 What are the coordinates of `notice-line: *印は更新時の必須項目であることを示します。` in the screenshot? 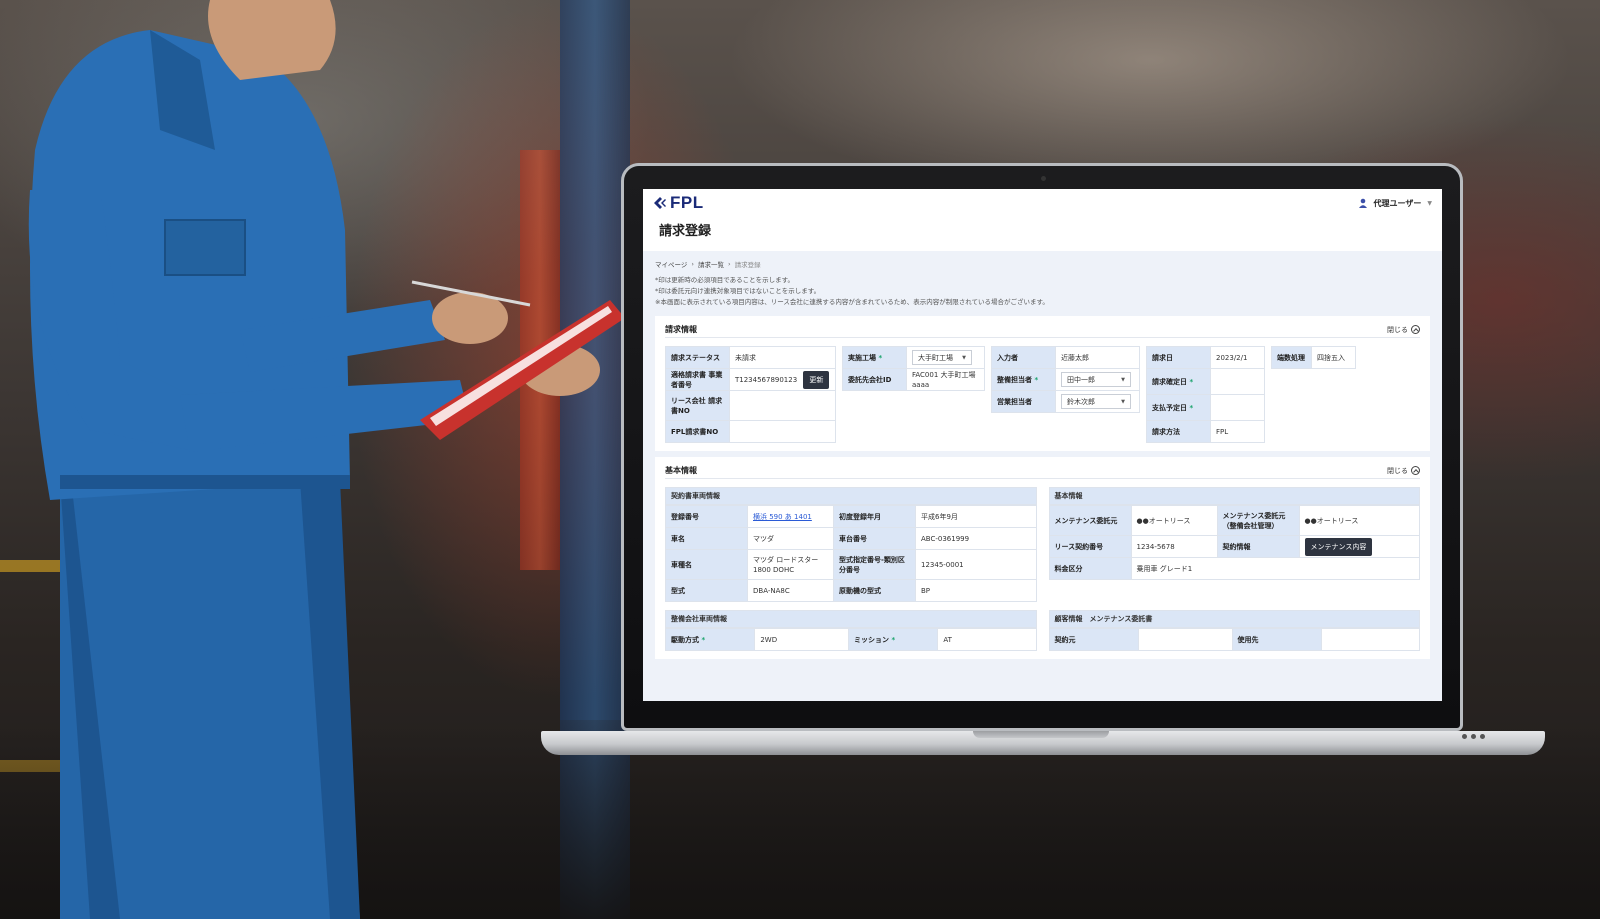 It's located at (725, 280).